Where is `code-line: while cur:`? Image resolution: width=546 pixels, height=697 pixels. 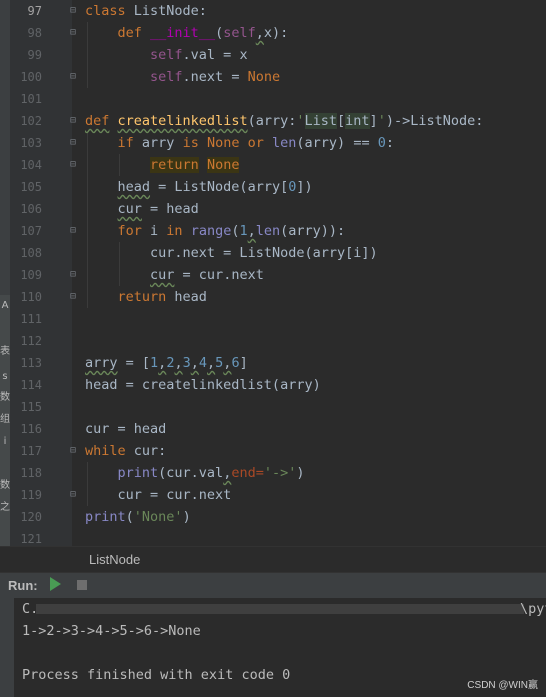 code-line: while cur: is located at coordinates (125, 451).